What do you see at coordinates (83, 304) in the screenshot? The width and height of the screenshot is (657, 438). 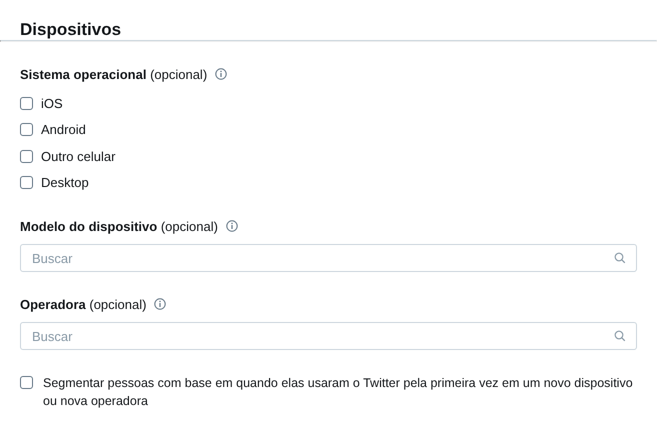 I see `field-label: Operadora (opcional)` at bounding box center [83, 304].